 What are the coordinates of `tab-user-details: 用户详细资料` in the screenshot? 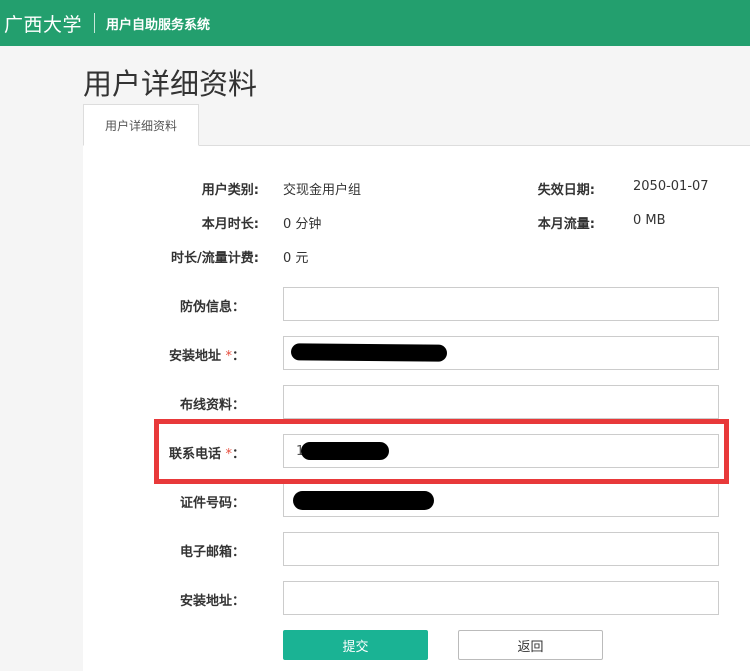 It's located at (141, 125).